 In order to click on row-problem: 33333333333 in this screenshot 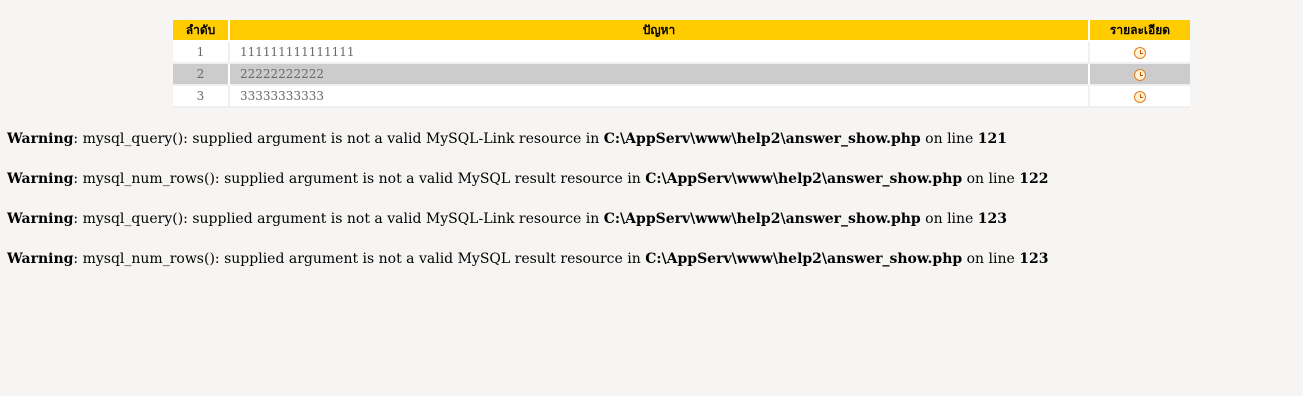, I will do `click(660, 97)`.